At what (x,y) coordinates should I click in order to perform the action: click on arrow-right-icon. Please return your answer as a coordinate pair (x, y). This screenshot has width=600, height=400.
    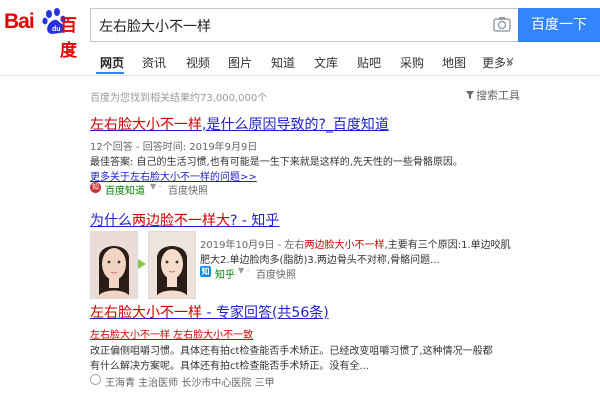
    Looking at the image, I should click on (142, 264).